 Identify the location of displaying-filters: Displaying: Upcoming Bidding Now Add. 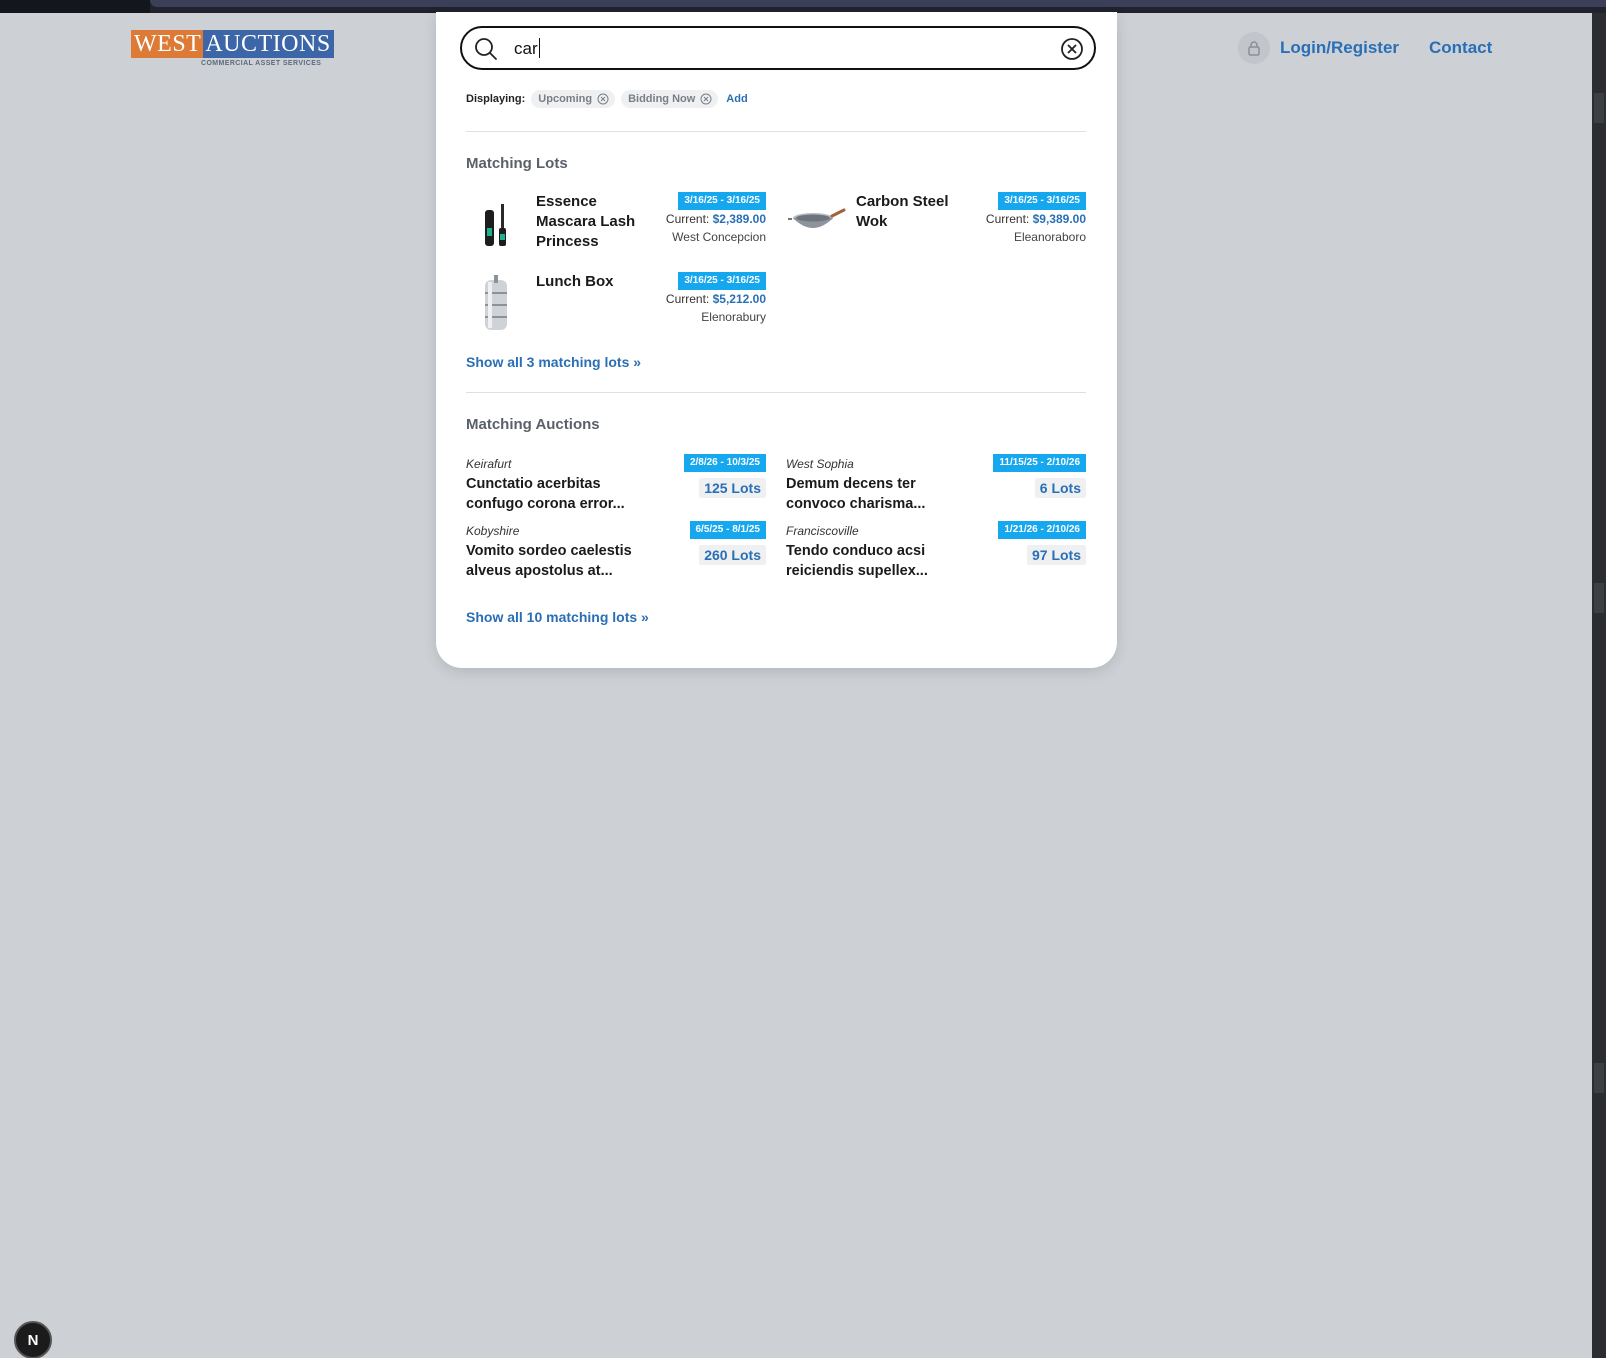
(607, 99).